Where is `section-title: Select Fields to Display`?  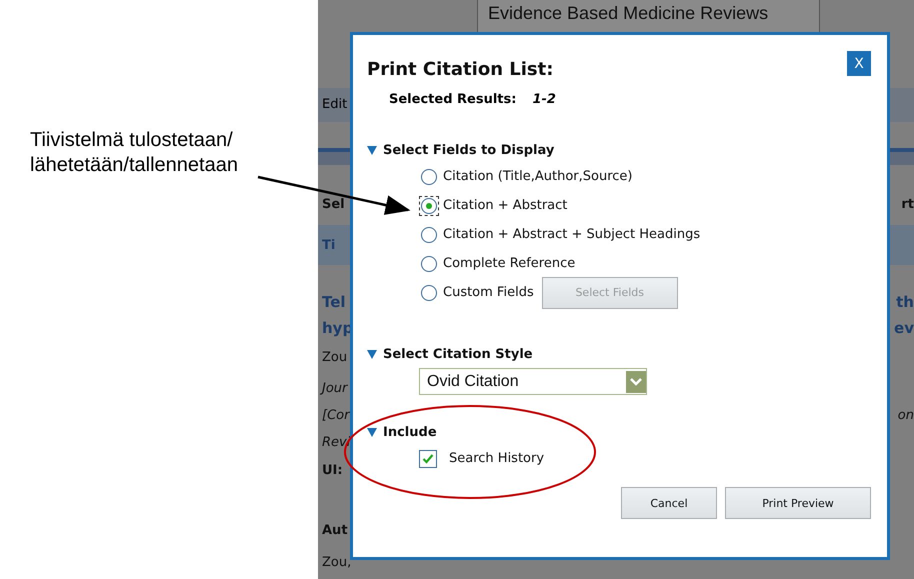 section-title: Select Fields to Display is located at coordinates (468, 150).